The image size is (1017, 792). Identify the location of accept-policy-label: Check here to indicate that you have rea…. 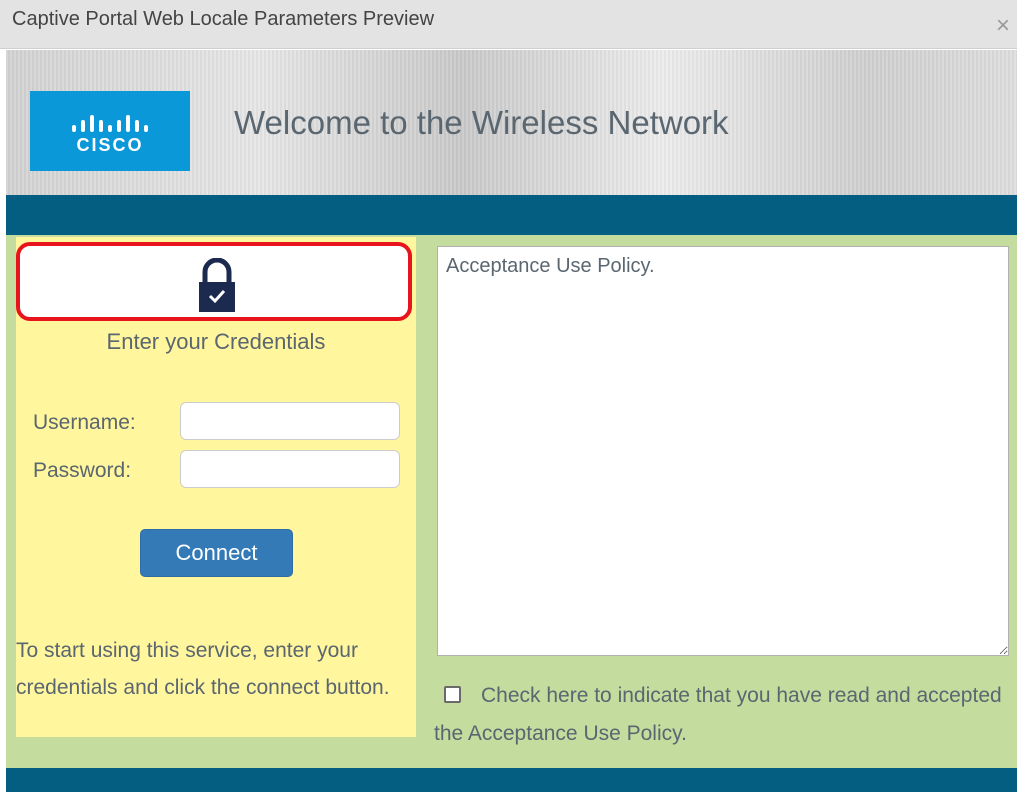
(718, 714).